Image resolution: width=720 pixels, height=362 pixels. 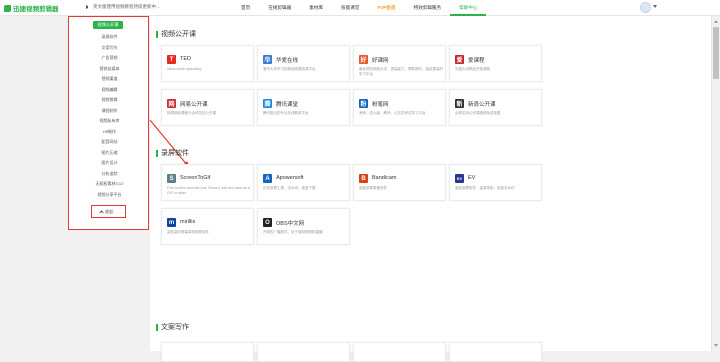 What do you see at coordinates (289, 69) in the screenshot?
I see `card-description: 爱华大学学习的精品网课资源平台` at bounding box center [289, 69].